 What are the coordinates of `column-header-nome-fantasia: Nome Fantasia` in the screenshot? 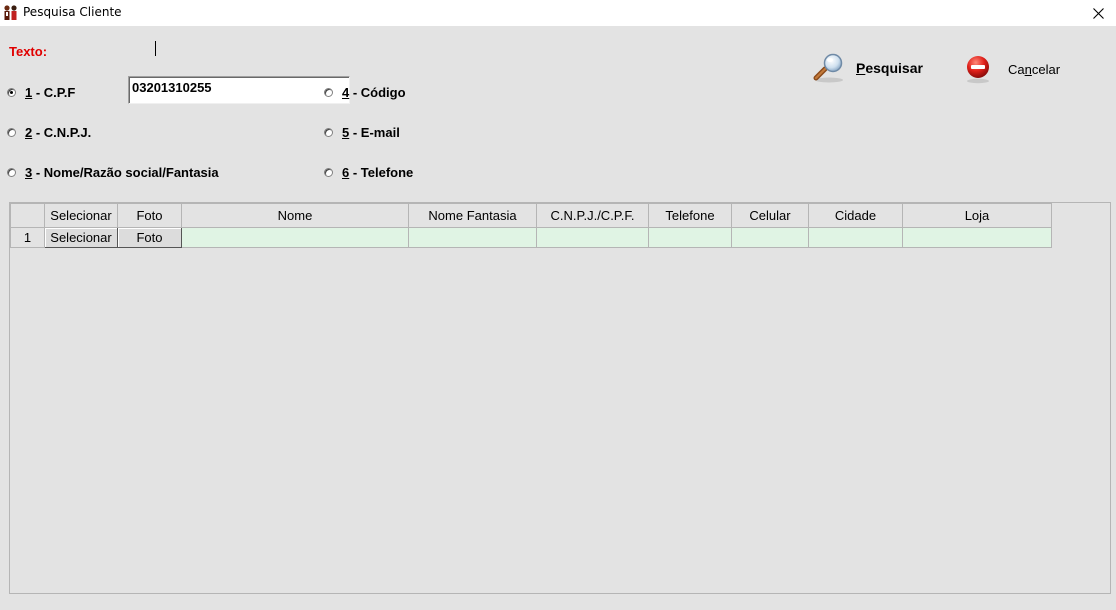 It's located at (472, 215).